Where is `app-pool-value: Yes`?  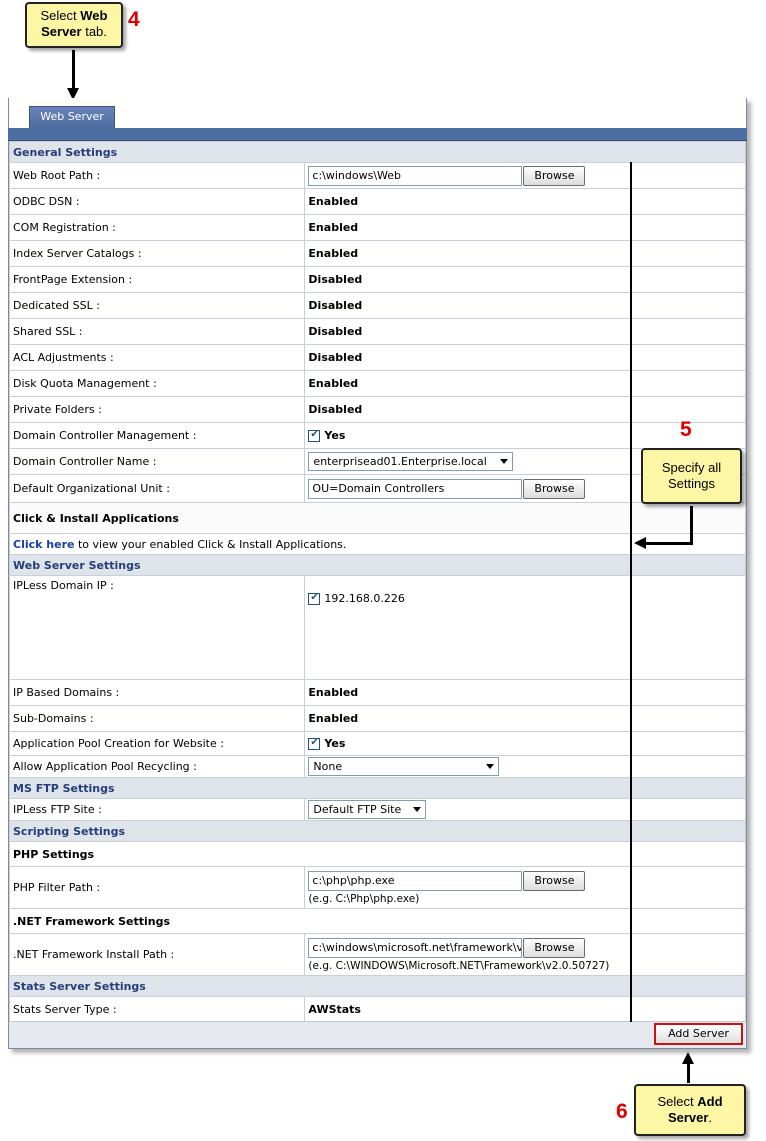
app-pool-value: Yes is located at coordinates (335, 743).